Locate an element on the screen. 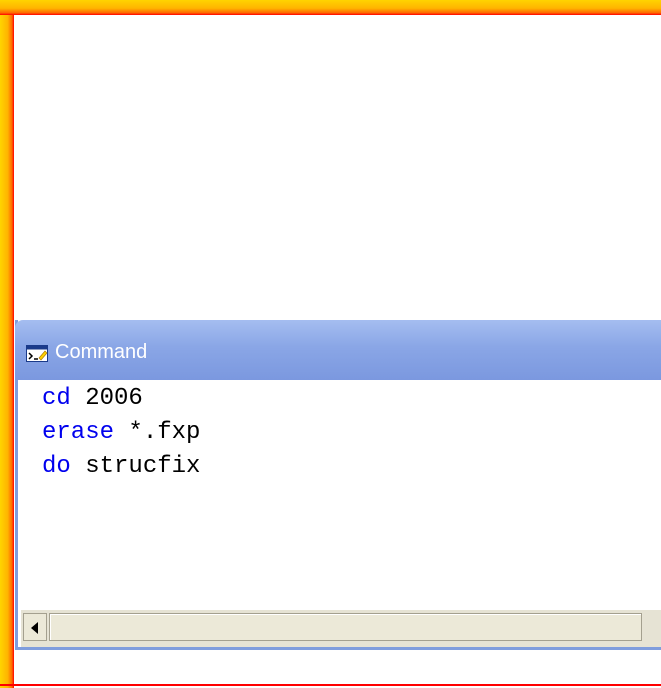 The width and height of the screenshot is (661, 688). command-line-1: cd 2006 is located at coordinates (92, 399).